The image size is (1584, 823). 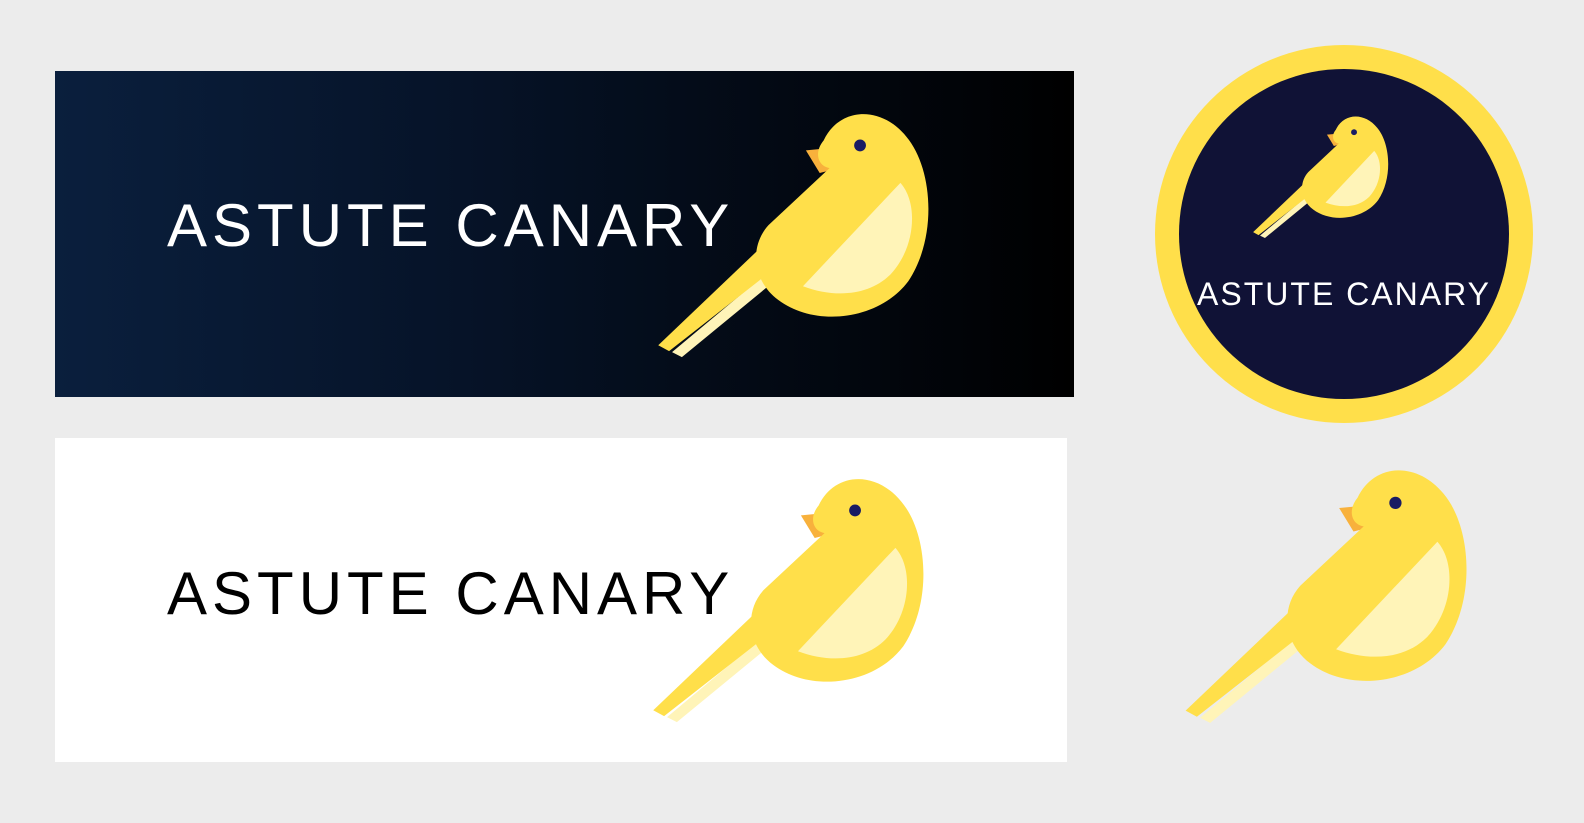 What do you see at coordinates (1344, 294) in the screenshot?
I see `brand-wordmark: ASTUTE CANARY` at bounding box center [1344, 294].